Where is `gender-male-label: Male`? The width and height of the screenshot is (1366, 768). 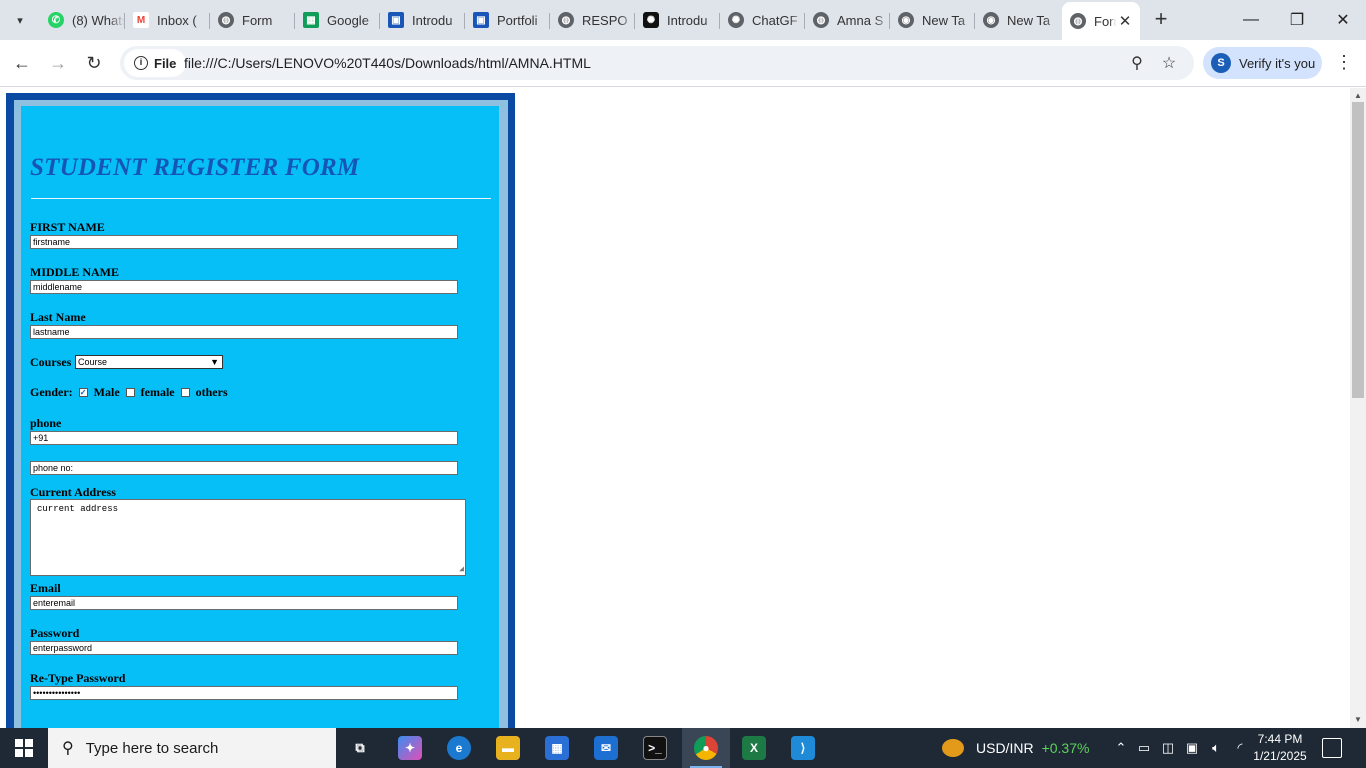 gender-male-label: Male is located at coordinates (106, 392).